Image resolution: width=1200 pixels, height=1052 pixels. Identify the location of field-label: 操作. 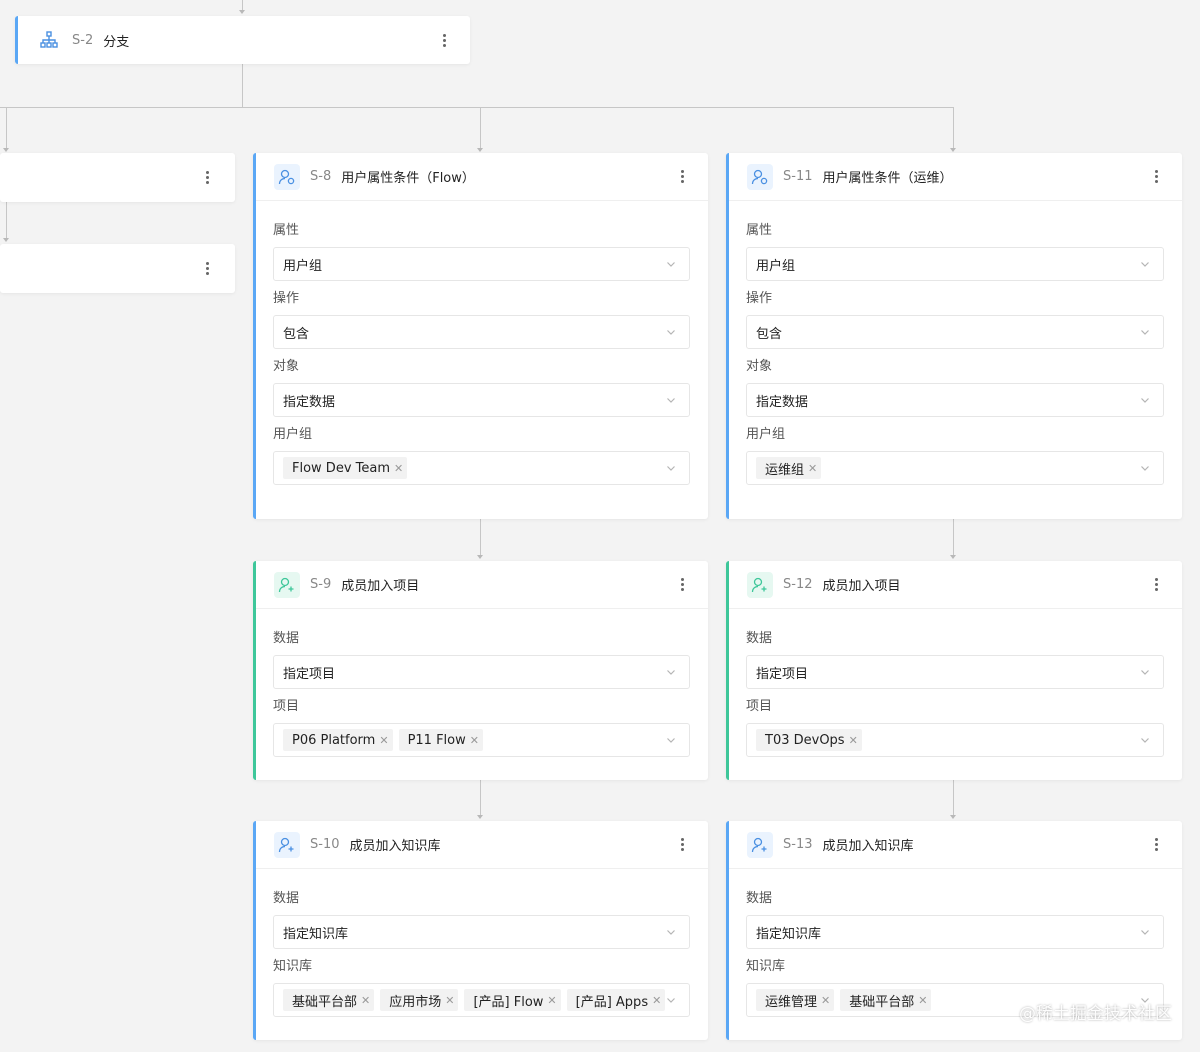
(286, 298).